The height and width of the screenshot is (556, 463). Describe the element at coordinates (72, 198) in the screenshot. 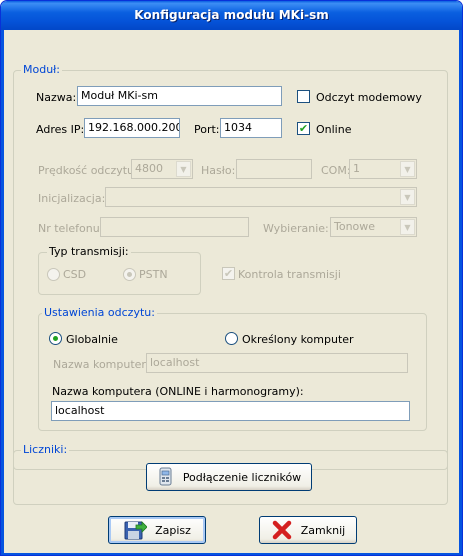

I see `init-label: Inicjalizacja:` at that location.